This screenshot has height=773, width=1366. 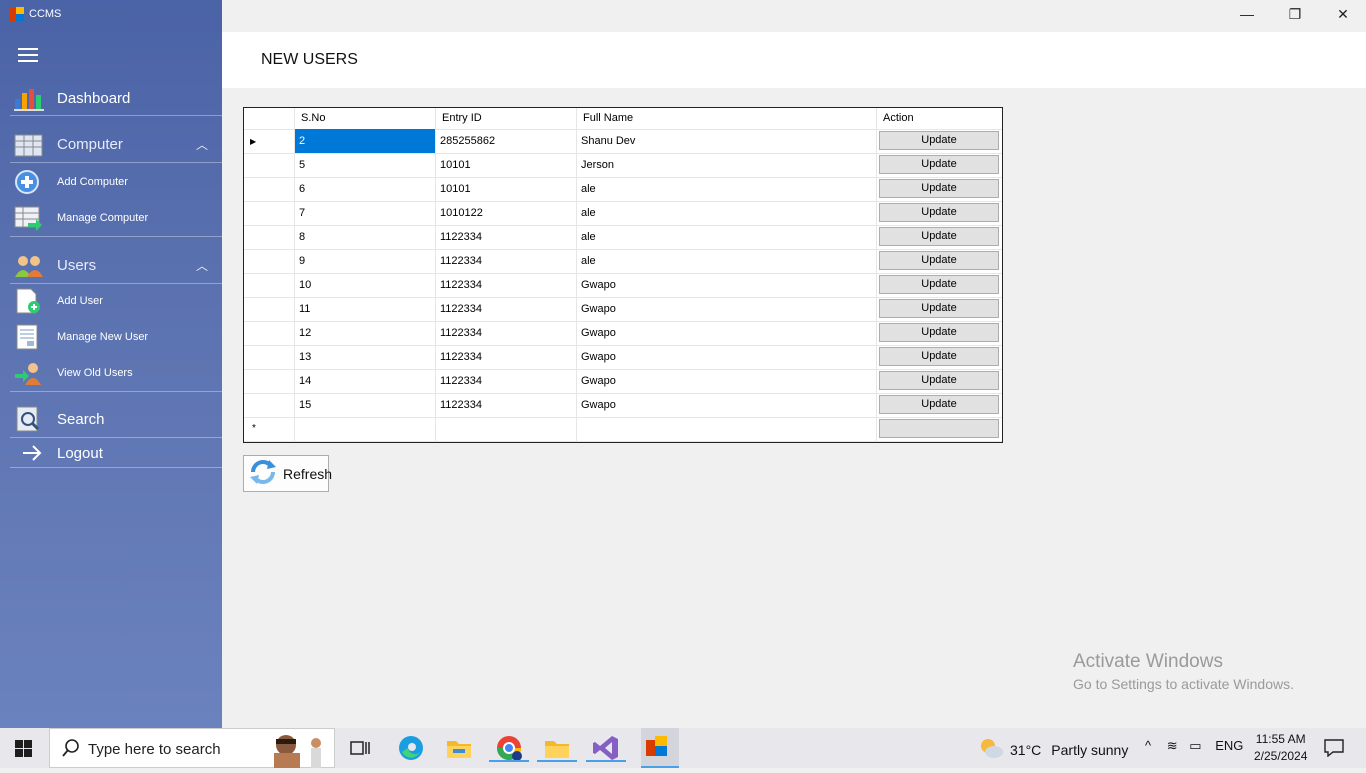 I want to click on sidebar-group-computer: Computer ︿, so click(x=111, y=144).